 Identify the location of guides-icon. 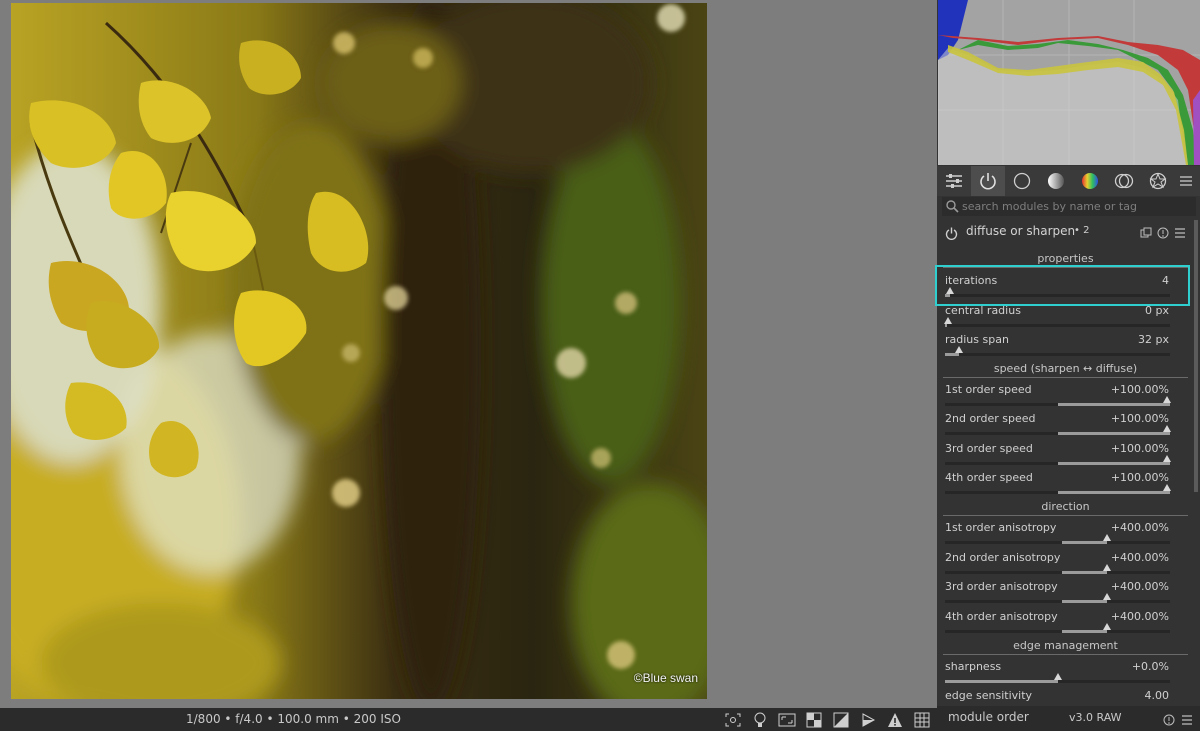
(922, 719).